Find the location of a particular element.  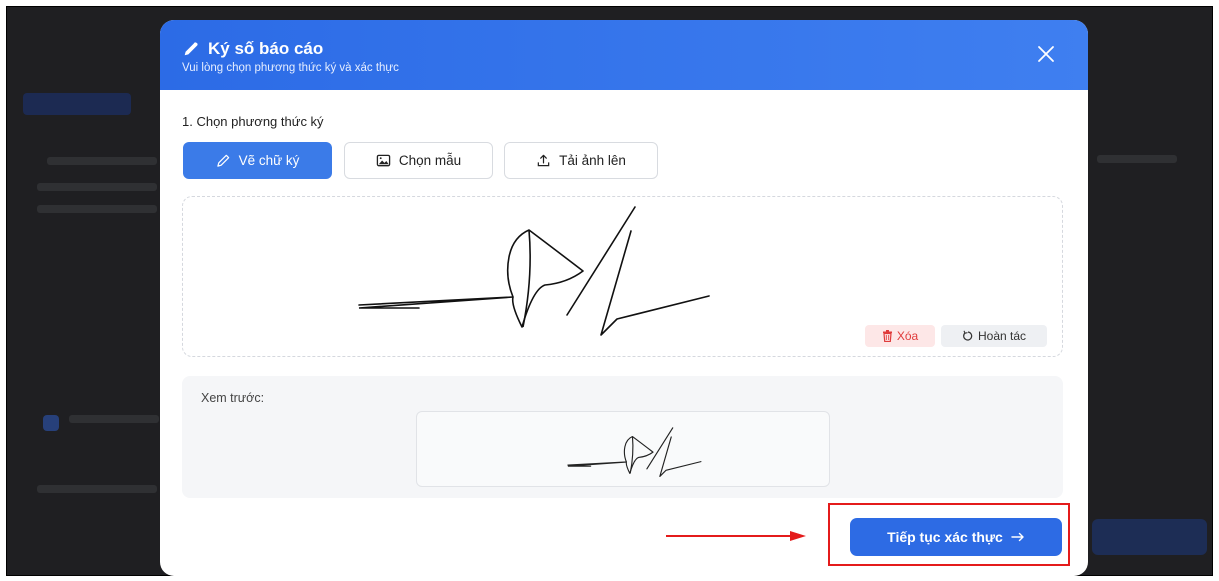

delete-label: Xóa is located at coordinates (907, 336).